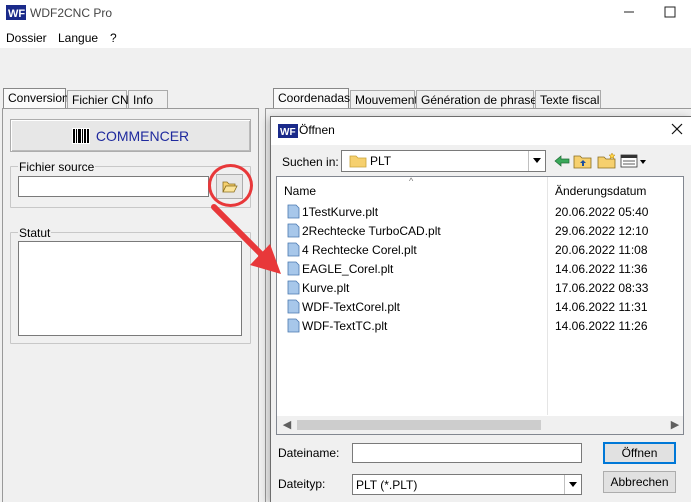 The height and width of the screenshot is (502, 691). I want to click on new-folder-icon, so click(607, 161).